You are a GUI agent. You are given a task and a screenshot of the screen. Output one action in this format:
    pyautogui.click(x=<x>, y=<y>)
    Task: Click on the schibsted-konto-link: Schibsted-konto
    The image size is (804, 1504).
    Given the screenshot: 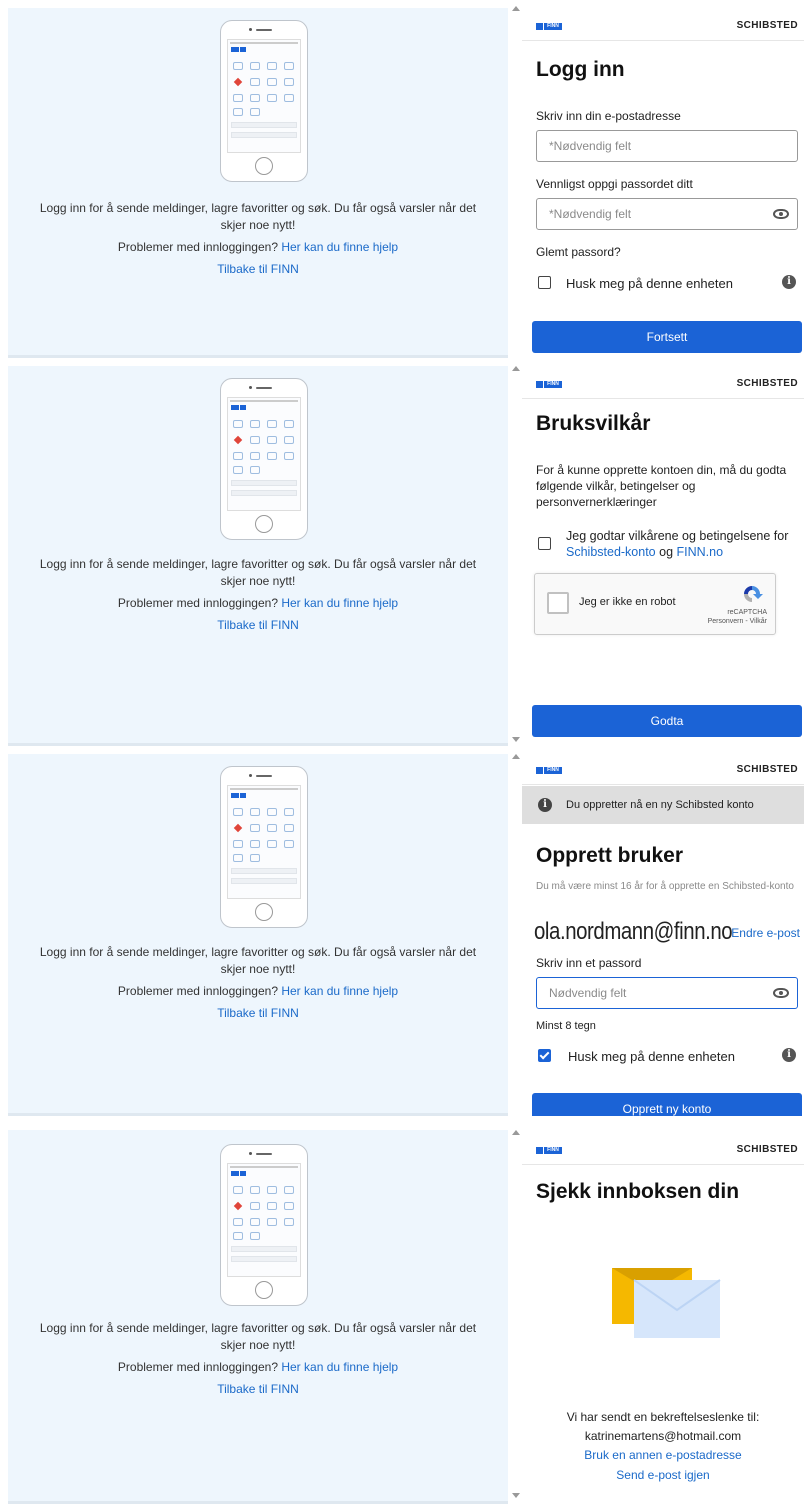 What is the action you would take?
    pyautogui.click(x=611, y=552)
    